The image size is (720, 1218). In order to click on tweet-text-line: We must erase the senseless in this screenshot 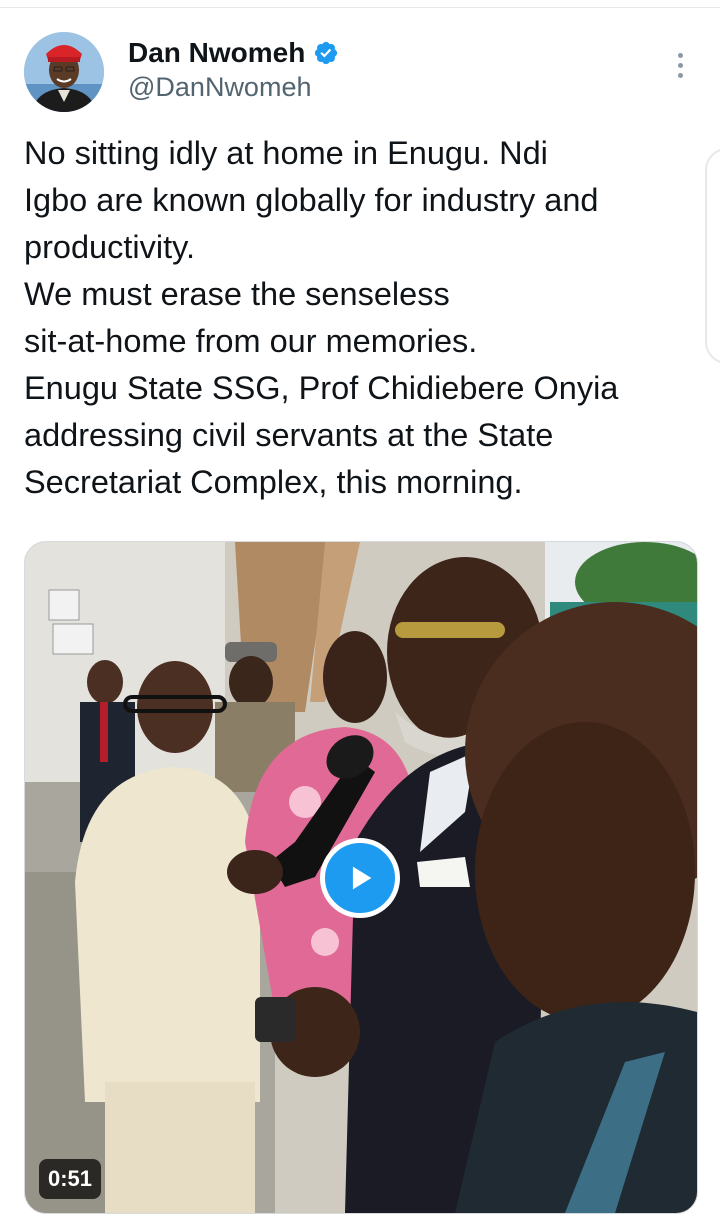, I will do `click(237, 294)`.